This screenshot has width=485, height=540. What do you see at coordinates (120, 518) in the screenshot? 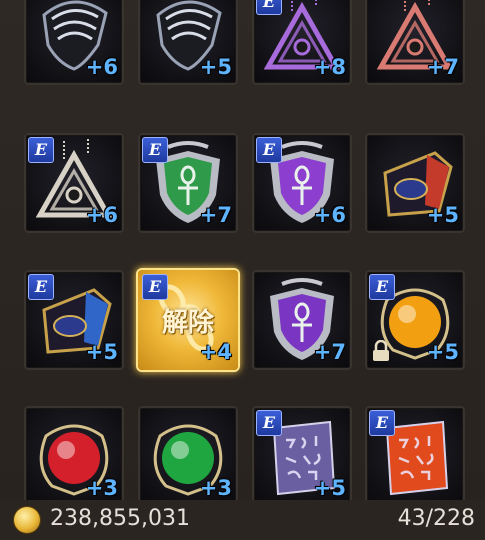
I see `gold-amount: 238,855,031` at bounding box center [120, 518].